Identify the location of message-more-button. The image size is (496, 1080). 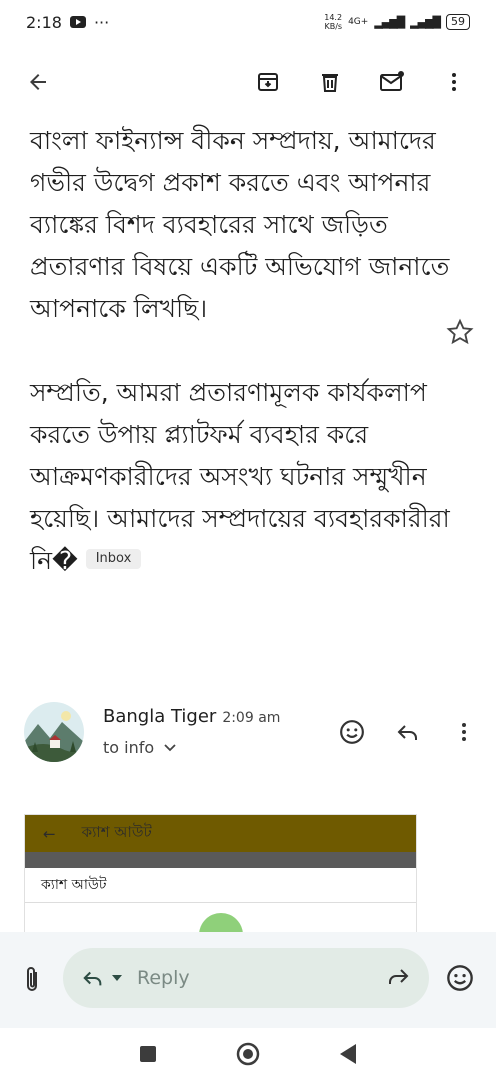
(464, 732).